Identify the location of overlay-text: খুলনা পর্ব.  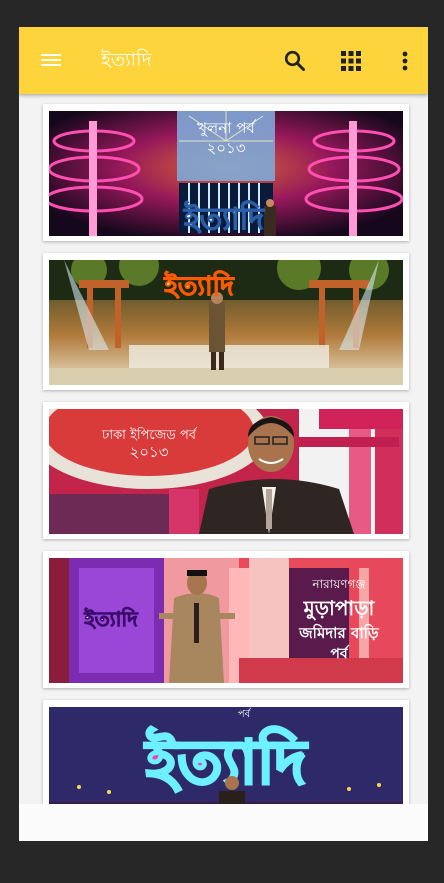
(227, 128).